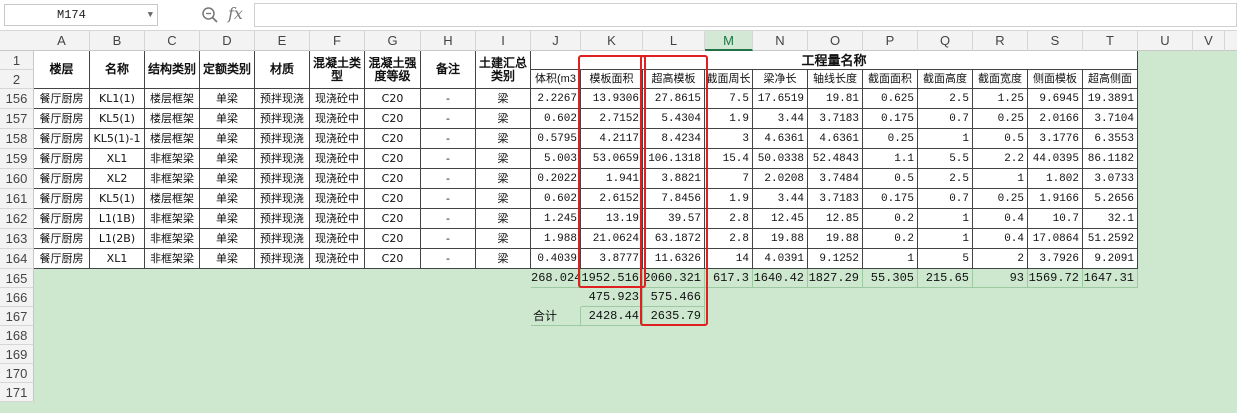  I want to click on cell-a-161: 餐厅厨房, so click(62, 199).